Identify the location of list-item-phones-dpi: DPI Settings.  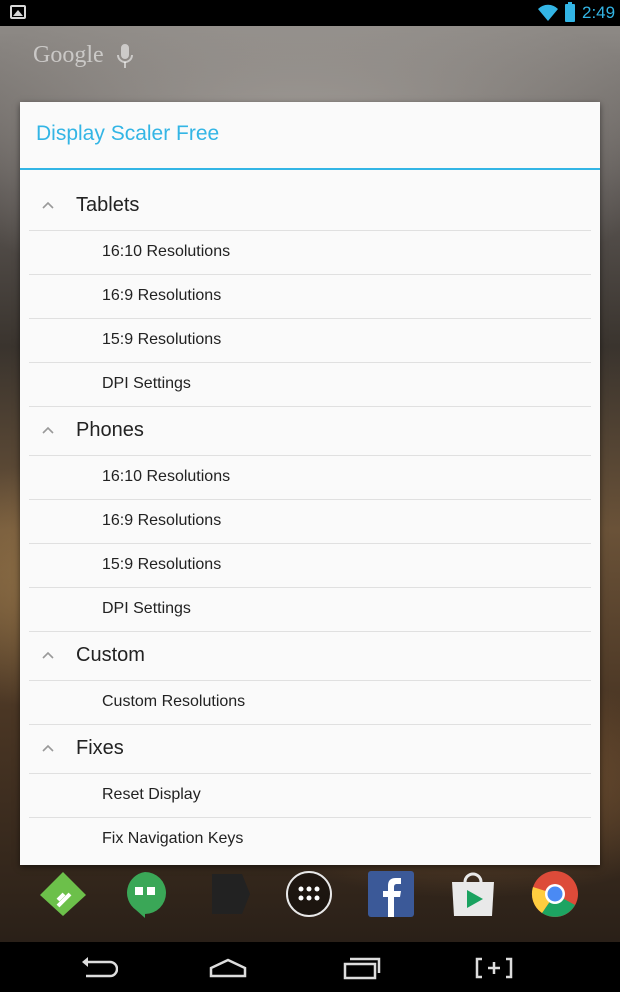
(310, 610).